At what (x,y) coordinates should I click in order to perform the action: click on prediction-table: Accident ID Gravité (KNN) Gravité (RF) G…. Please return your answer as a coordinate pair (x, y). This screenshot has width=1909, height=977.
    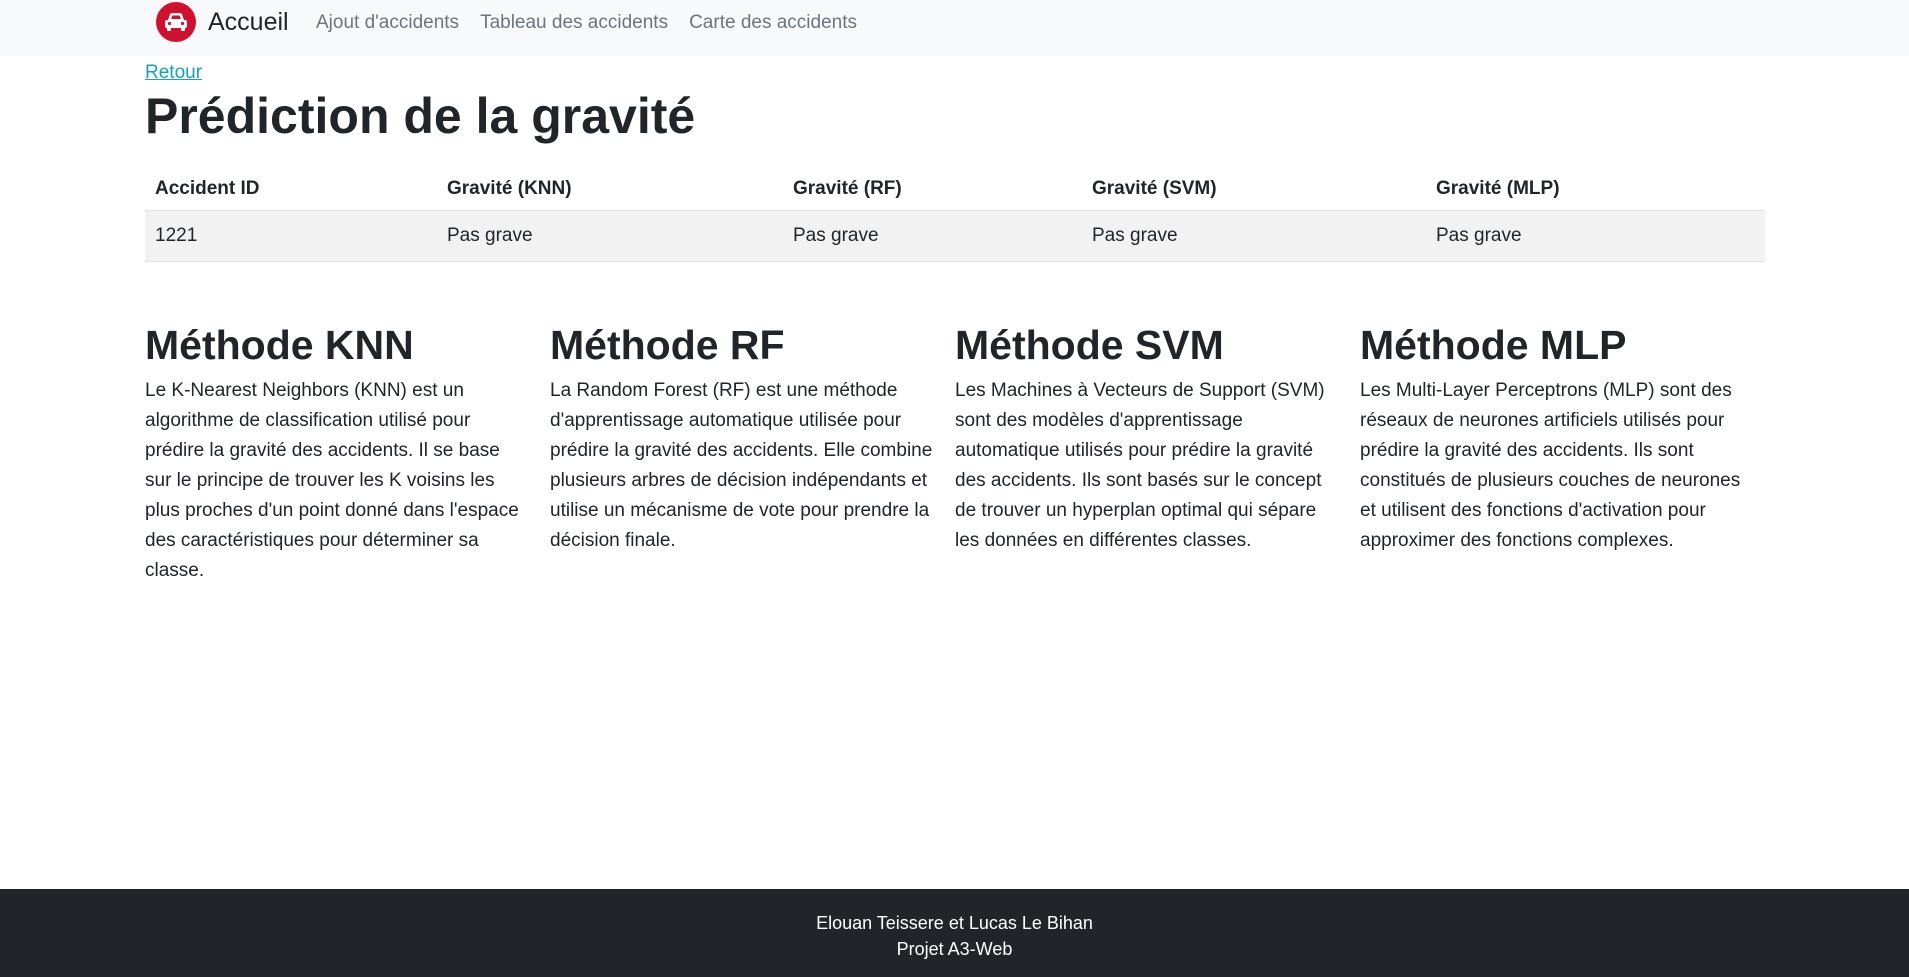
    Looking at the image, I should click on (955, 213).